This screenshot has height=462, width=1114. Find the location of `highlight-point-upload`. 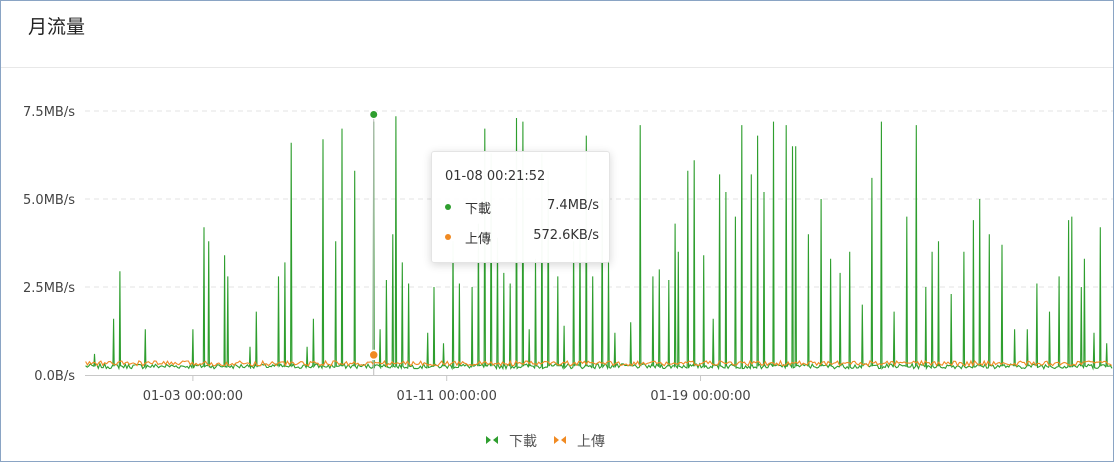

highlight-point-upload is located at coordinates (373, 355).